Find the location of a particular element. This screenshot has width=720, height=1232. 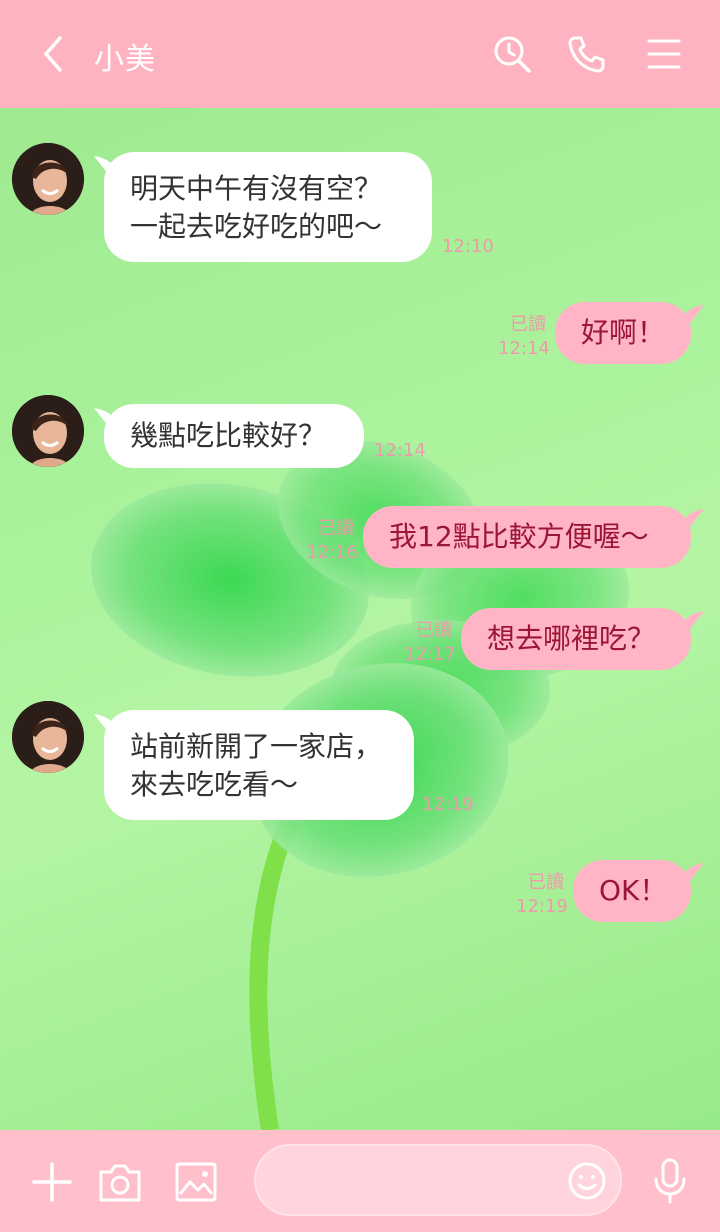

smiley-icon is located at coordinates (587, 1181).